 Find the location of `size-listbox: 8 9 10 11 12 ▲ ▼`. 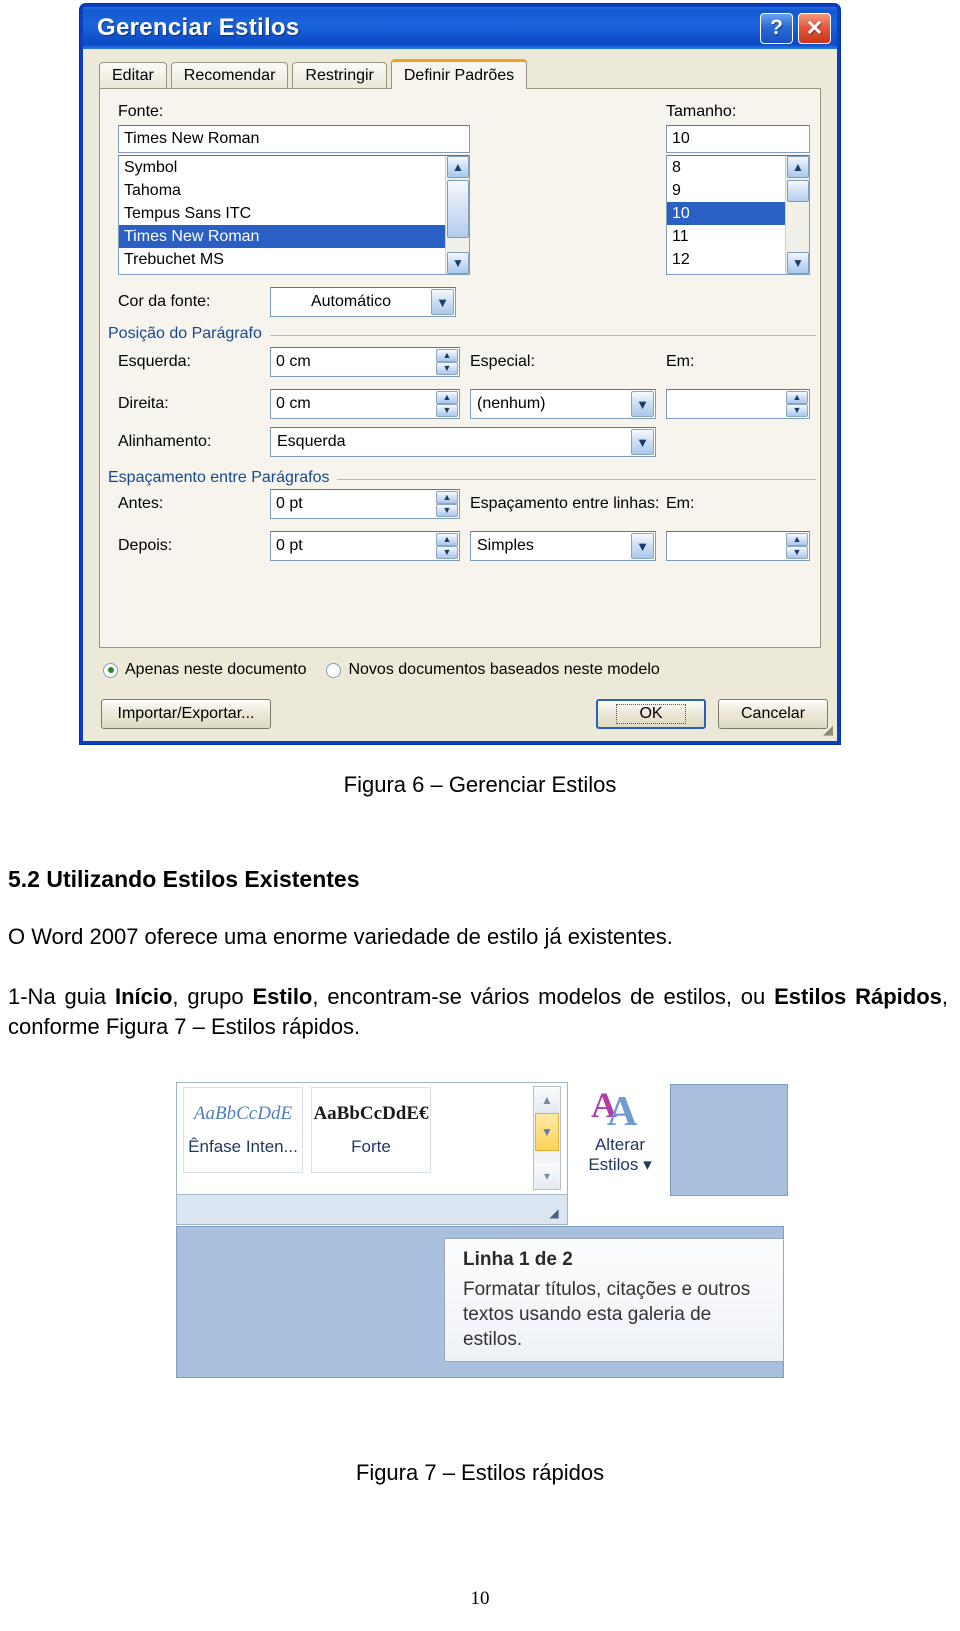

size-listbox: 8 9 10 11 12 ▲ ▼ is located at coordinates (738, 215).